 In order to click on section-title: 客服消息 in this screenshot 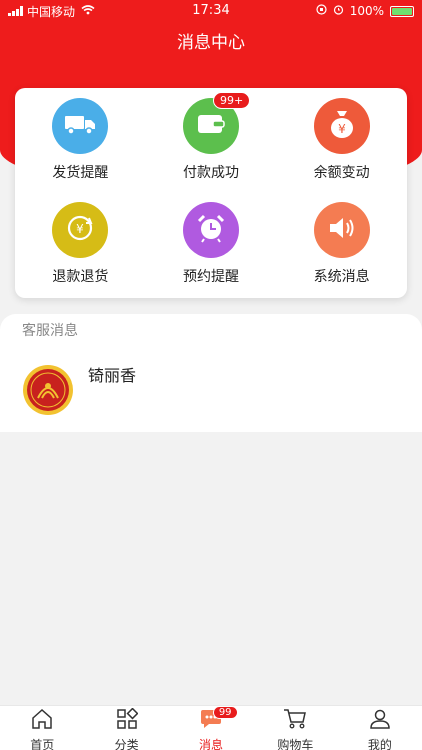, I will do `click(50, 331)`.